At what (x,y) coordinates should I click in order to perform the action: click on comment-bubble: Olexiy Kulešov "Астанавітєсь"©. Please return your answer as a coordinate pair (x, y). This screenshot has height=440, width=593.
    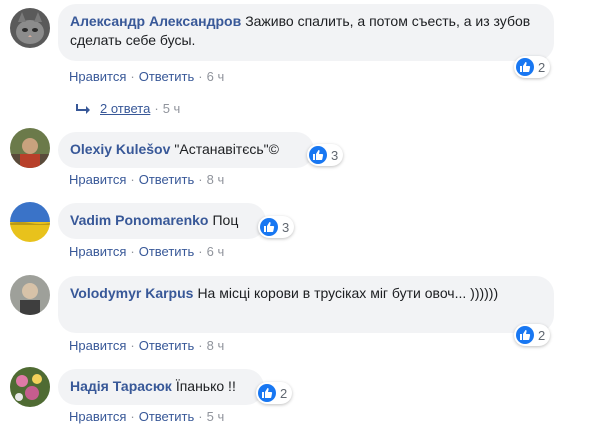
    Looking at the image, I should click on (186, 150).